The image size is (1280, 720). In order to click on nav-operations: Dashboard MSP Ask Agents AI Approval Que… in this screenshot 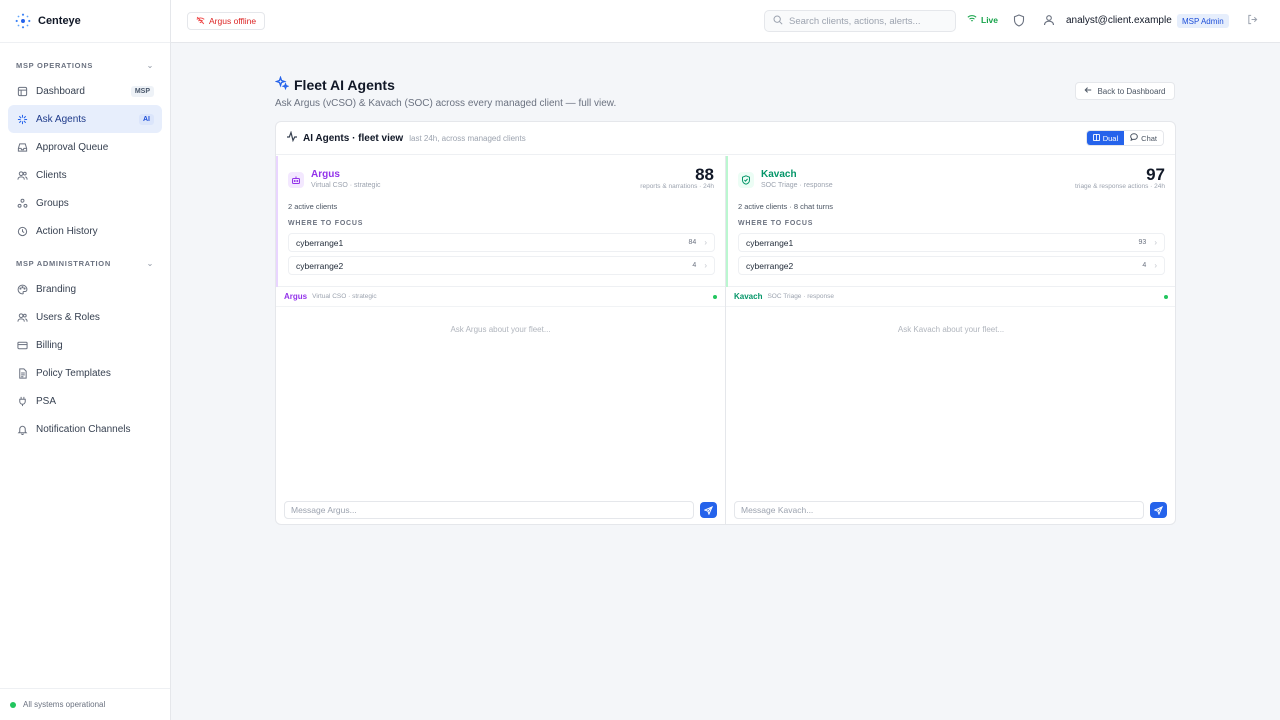, I will do `click(85, 161)`.